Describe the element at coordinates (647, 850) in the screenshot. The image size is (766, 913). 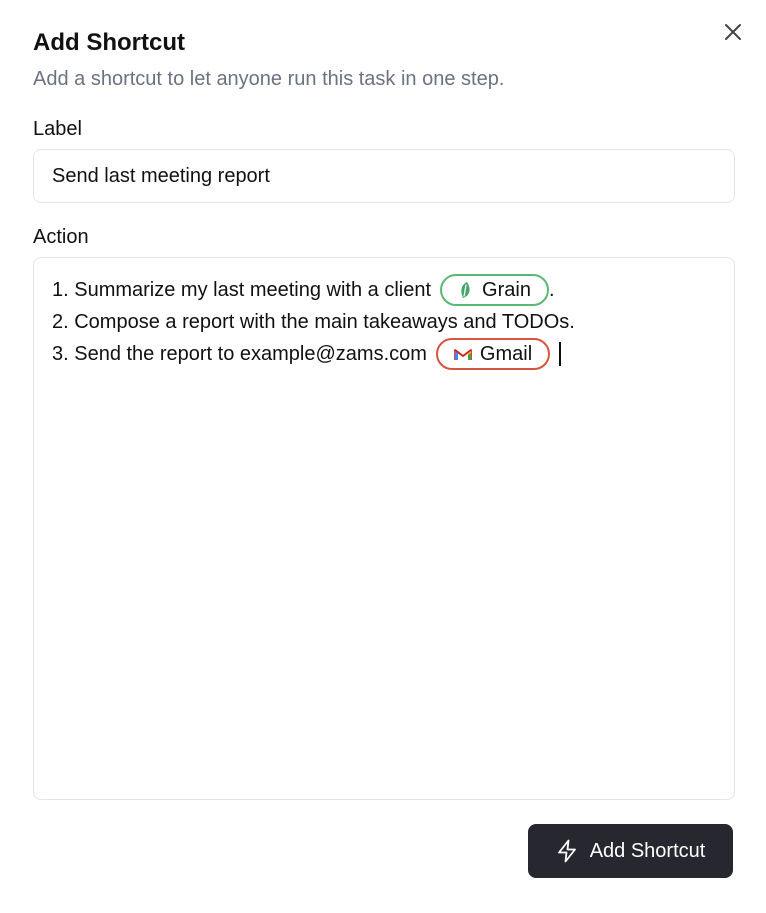
I see `add-shortcut-button-label: Add Shortcut` at that location.